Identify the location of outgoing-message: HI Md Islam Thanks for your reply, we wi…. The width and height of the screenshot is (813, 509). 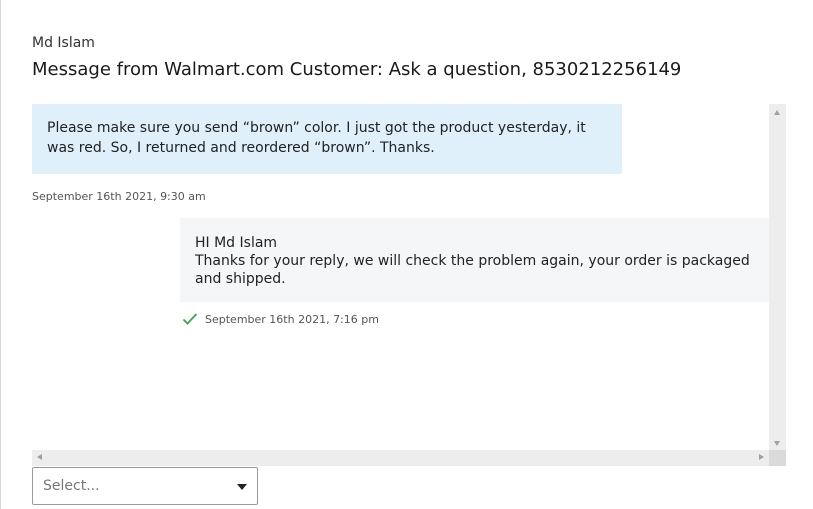
(474, 260).